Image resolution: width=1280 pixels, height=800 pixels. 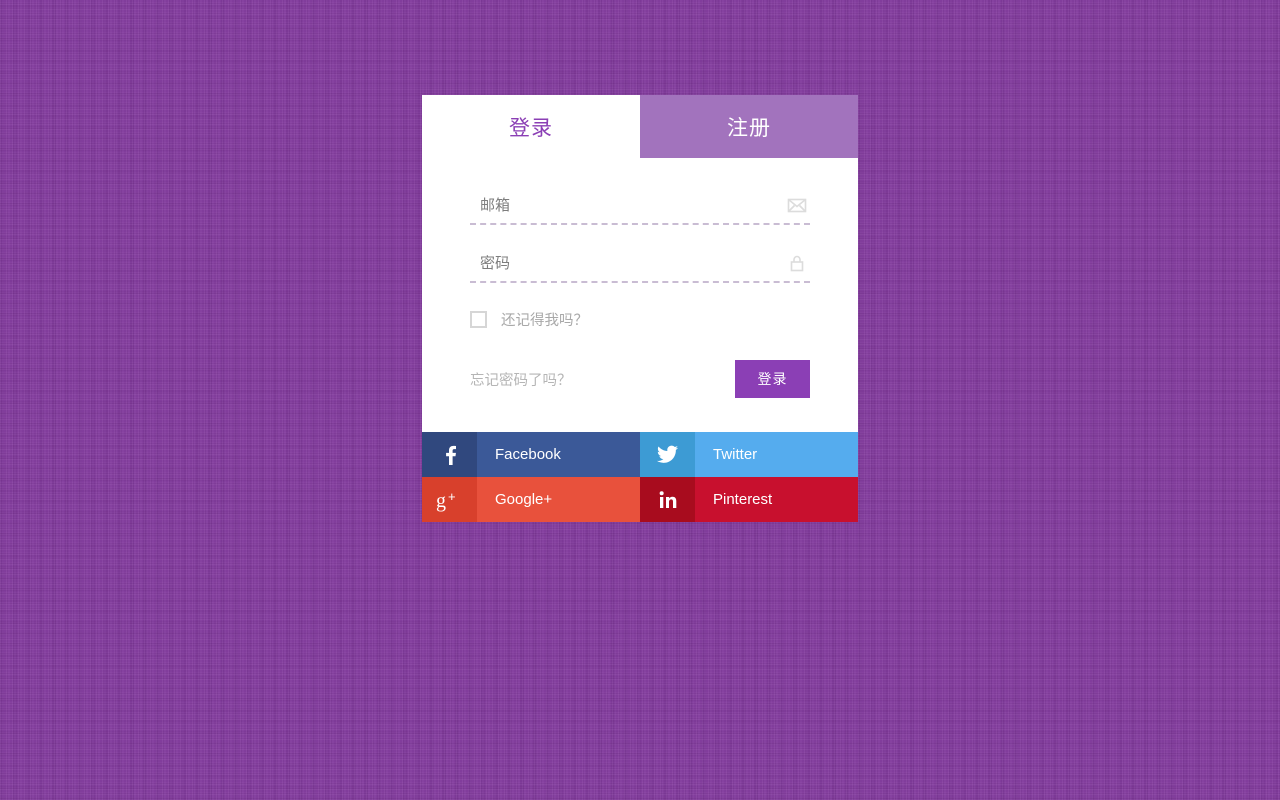 What do you see at coordinates (558, 499) in the screenshot?
I see `social-label-googleplus: Google+` at bounding box center [558, 499].